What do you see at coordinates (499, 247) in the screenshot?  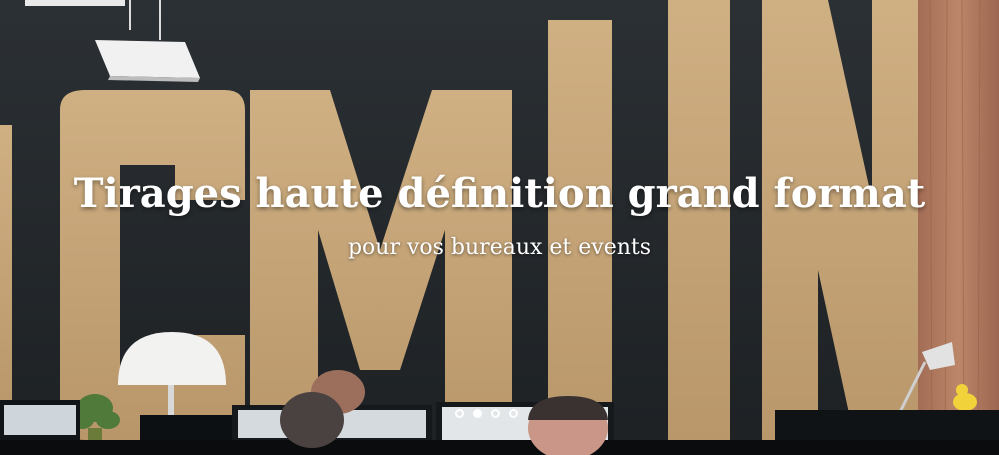 I see `hero-subtitle: pour vos bureaux et events` at bounding box center [499, 247].